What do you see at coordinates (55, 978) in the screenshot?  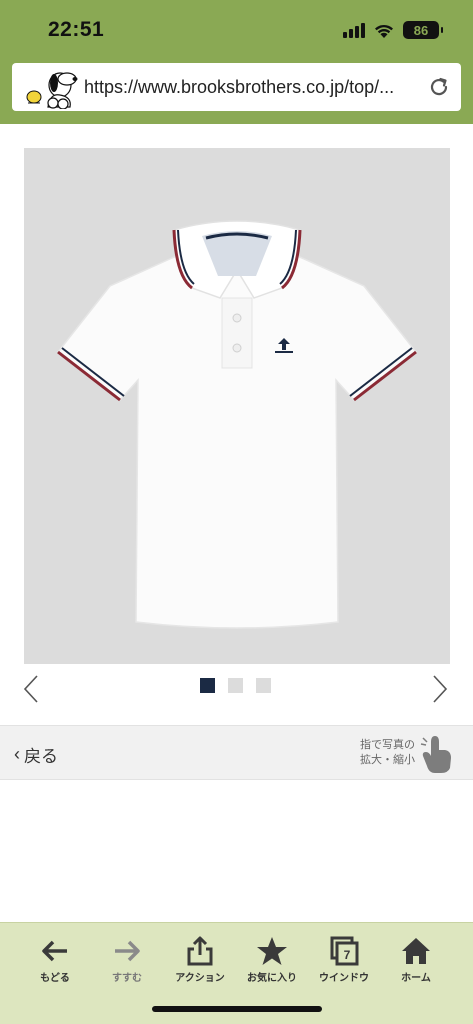 I see `back-button-label: もどる` at bounding box center [55, 978].